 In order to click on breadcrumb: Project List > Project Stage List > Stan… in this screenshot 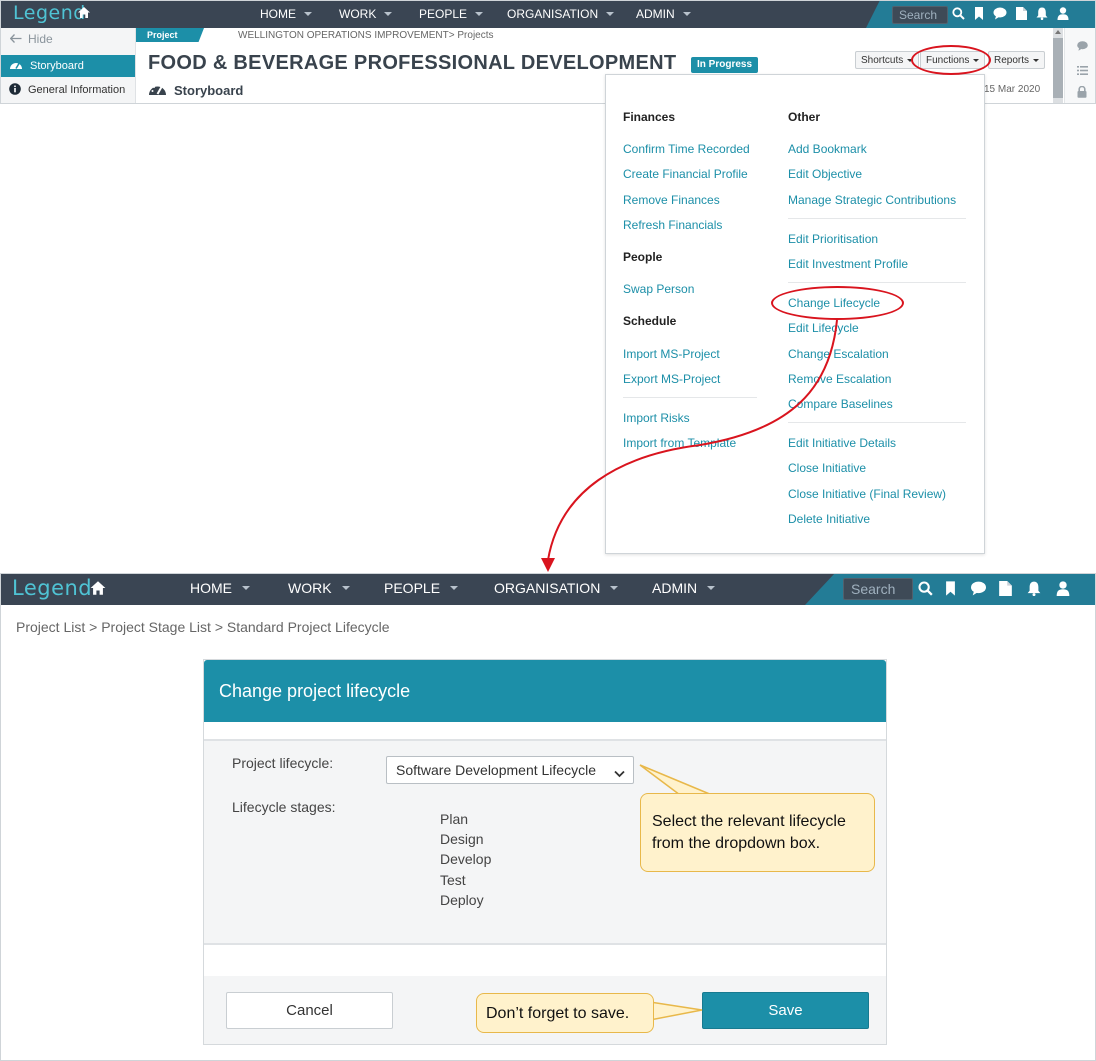, I will do `click(203, 627)`.